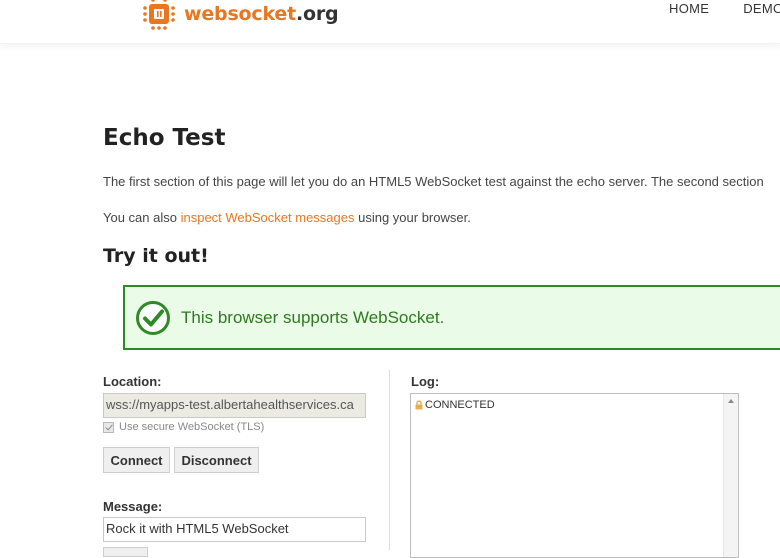 This screenshot has height=558, width=780. What do you see at coordinates (132, 381) in the screenshot?
I see `location-label: Location:` at bounding box center [132, 381].